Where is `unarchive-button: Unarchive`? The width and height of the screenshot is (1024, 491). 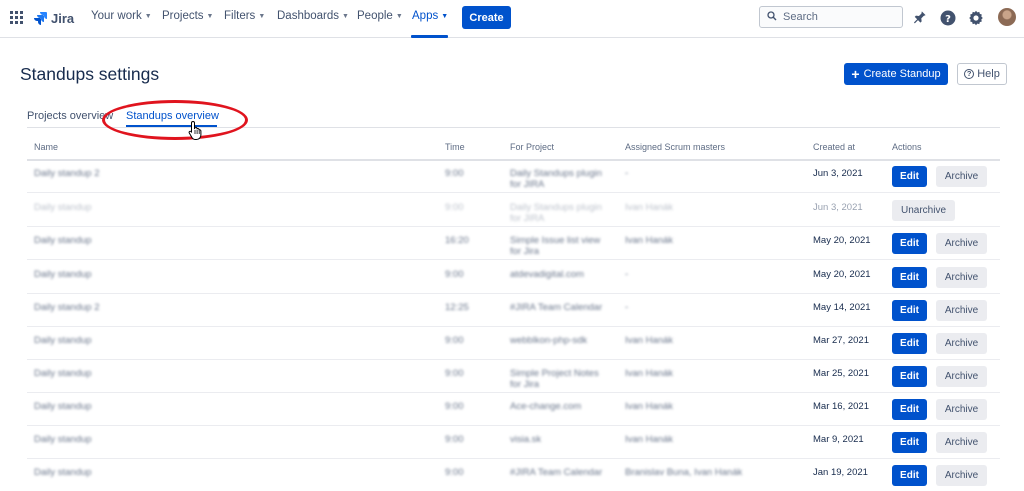
unarchive-button: Unarchive is located at coordinates (923, 210).